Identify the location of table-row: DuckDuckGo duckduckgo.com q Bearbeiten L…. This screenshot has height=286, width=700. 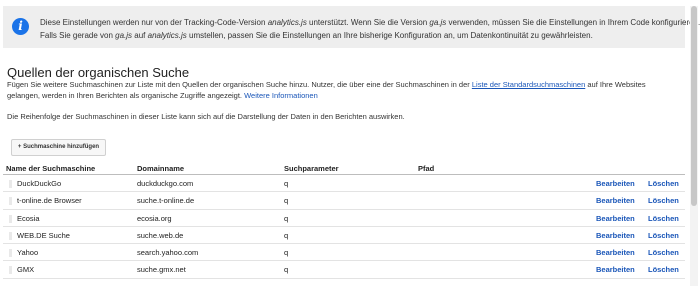
(344, 184).